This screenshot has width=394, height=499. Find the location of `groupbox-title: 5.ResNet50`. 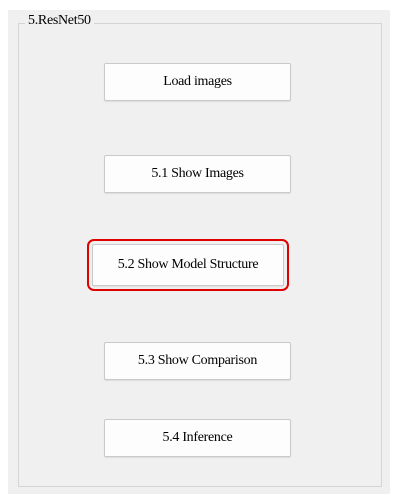

groupbox-title: 5.ResNet50 is located at coordinates (59, 21).